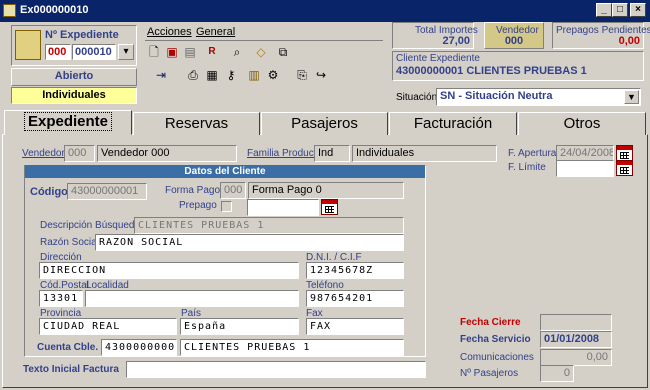  What do you see at coordinates (69, 242) in the screenshot?
I see `razon-social-label: Razón Social` at bounding box center [69, 242].